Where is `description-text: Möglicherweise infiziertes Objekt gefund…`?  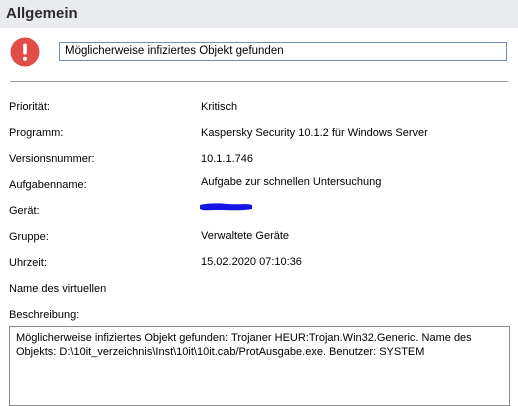 description-text: Möglicherweise infiziertes Objekt gefund… is located at coordinates (244, 345).